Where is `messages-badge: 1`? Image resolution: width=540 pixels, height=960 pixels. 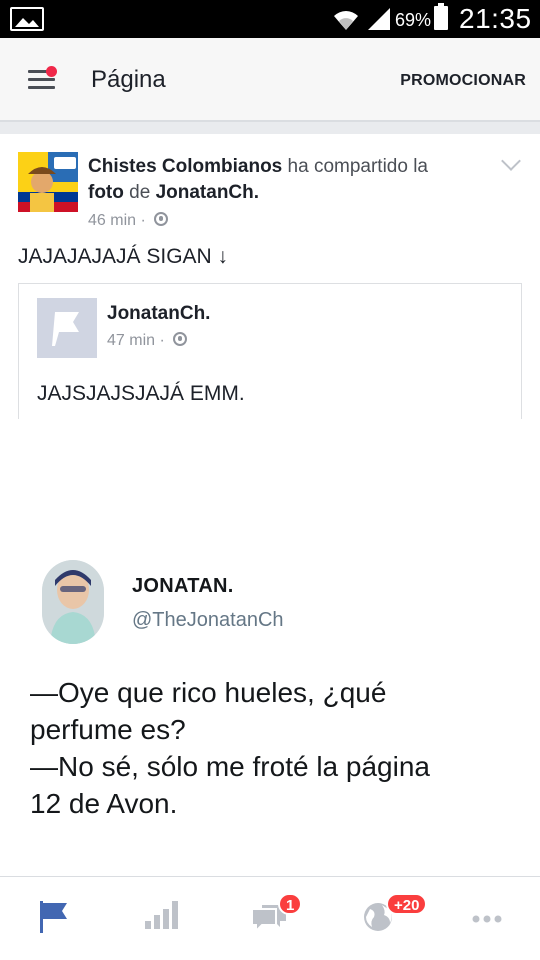 messages-badge: 1 is located at coordinates (290, 904).